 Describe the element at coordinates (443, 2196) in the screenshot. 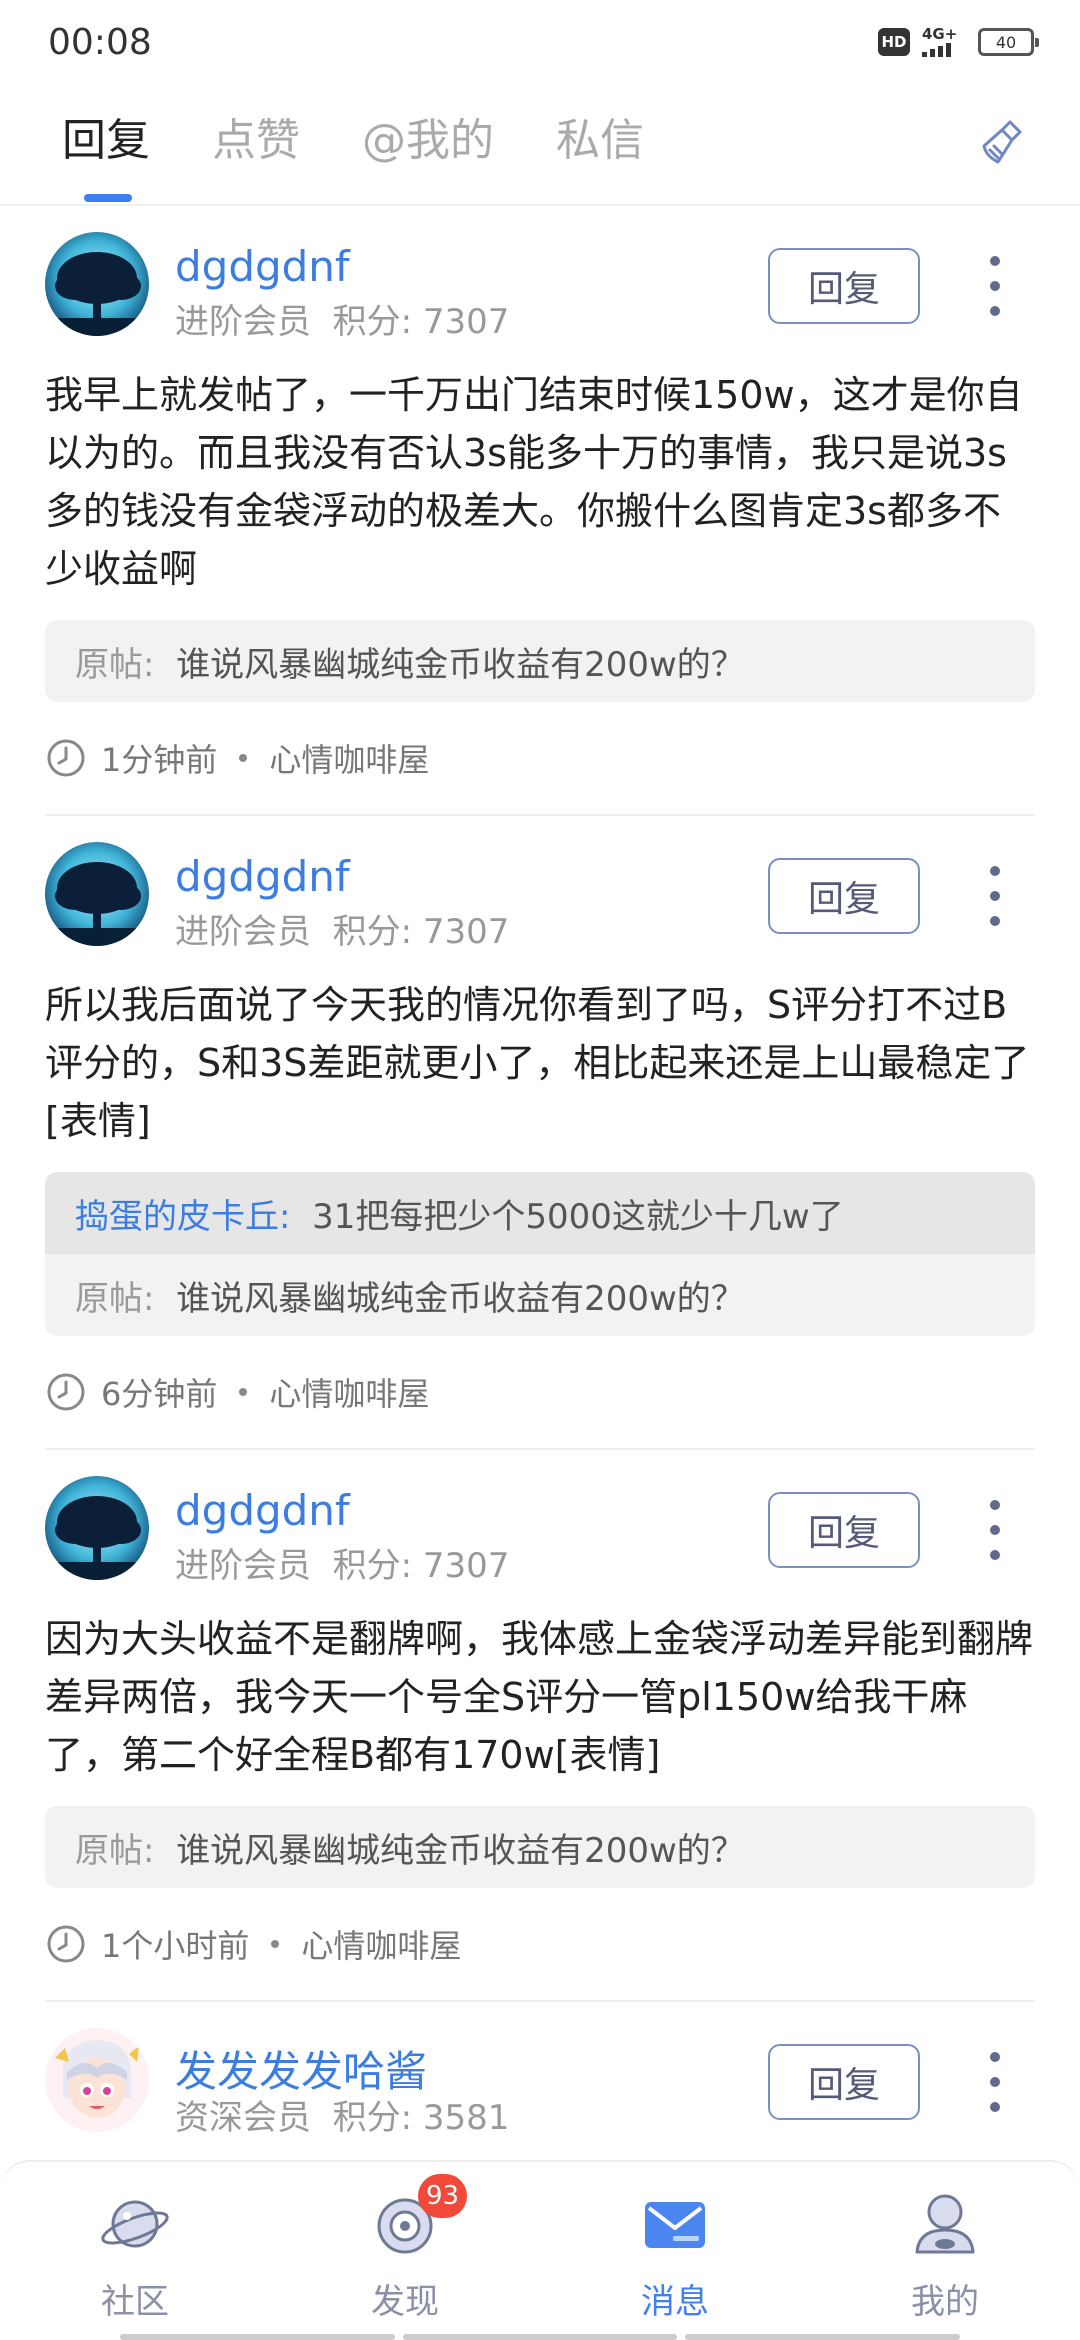

I see `notification-badge: 93` at that location.